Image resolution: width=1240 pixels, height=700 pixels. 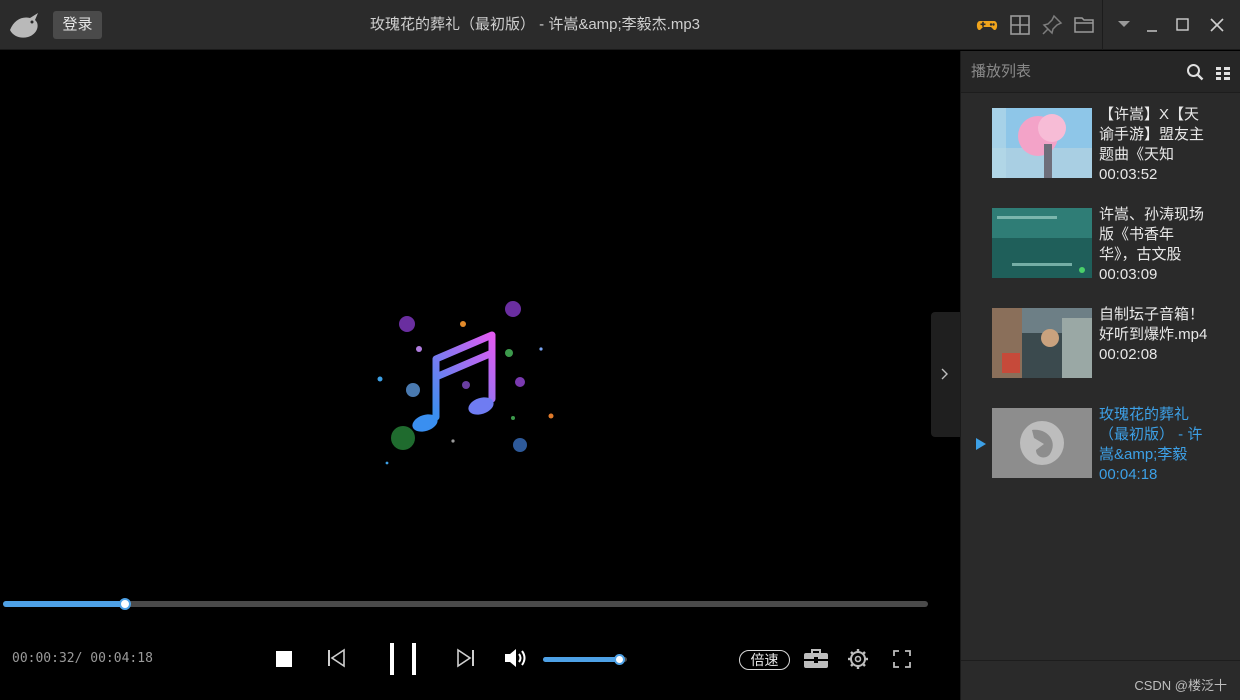 I want to click on playlist-item-duration: 00:03:09, so click(x=1128, y=274).